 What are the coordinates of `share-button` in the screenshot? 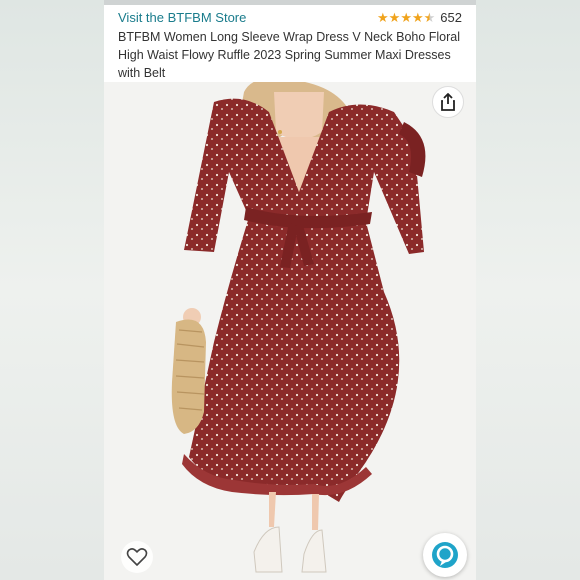 It's located at (448, 102).